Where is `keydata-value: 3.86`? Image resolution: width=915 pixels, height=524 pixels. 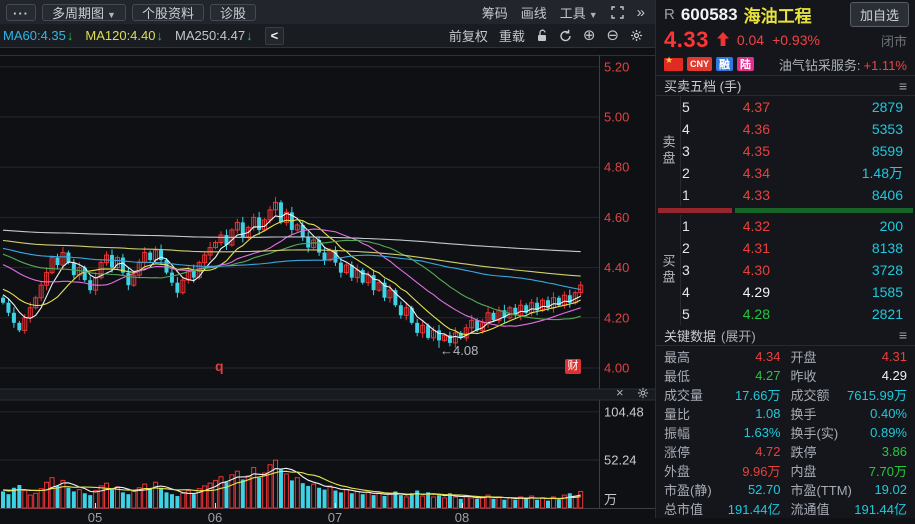 keydata-value: 3.86 is located at coordinates (894, 451).